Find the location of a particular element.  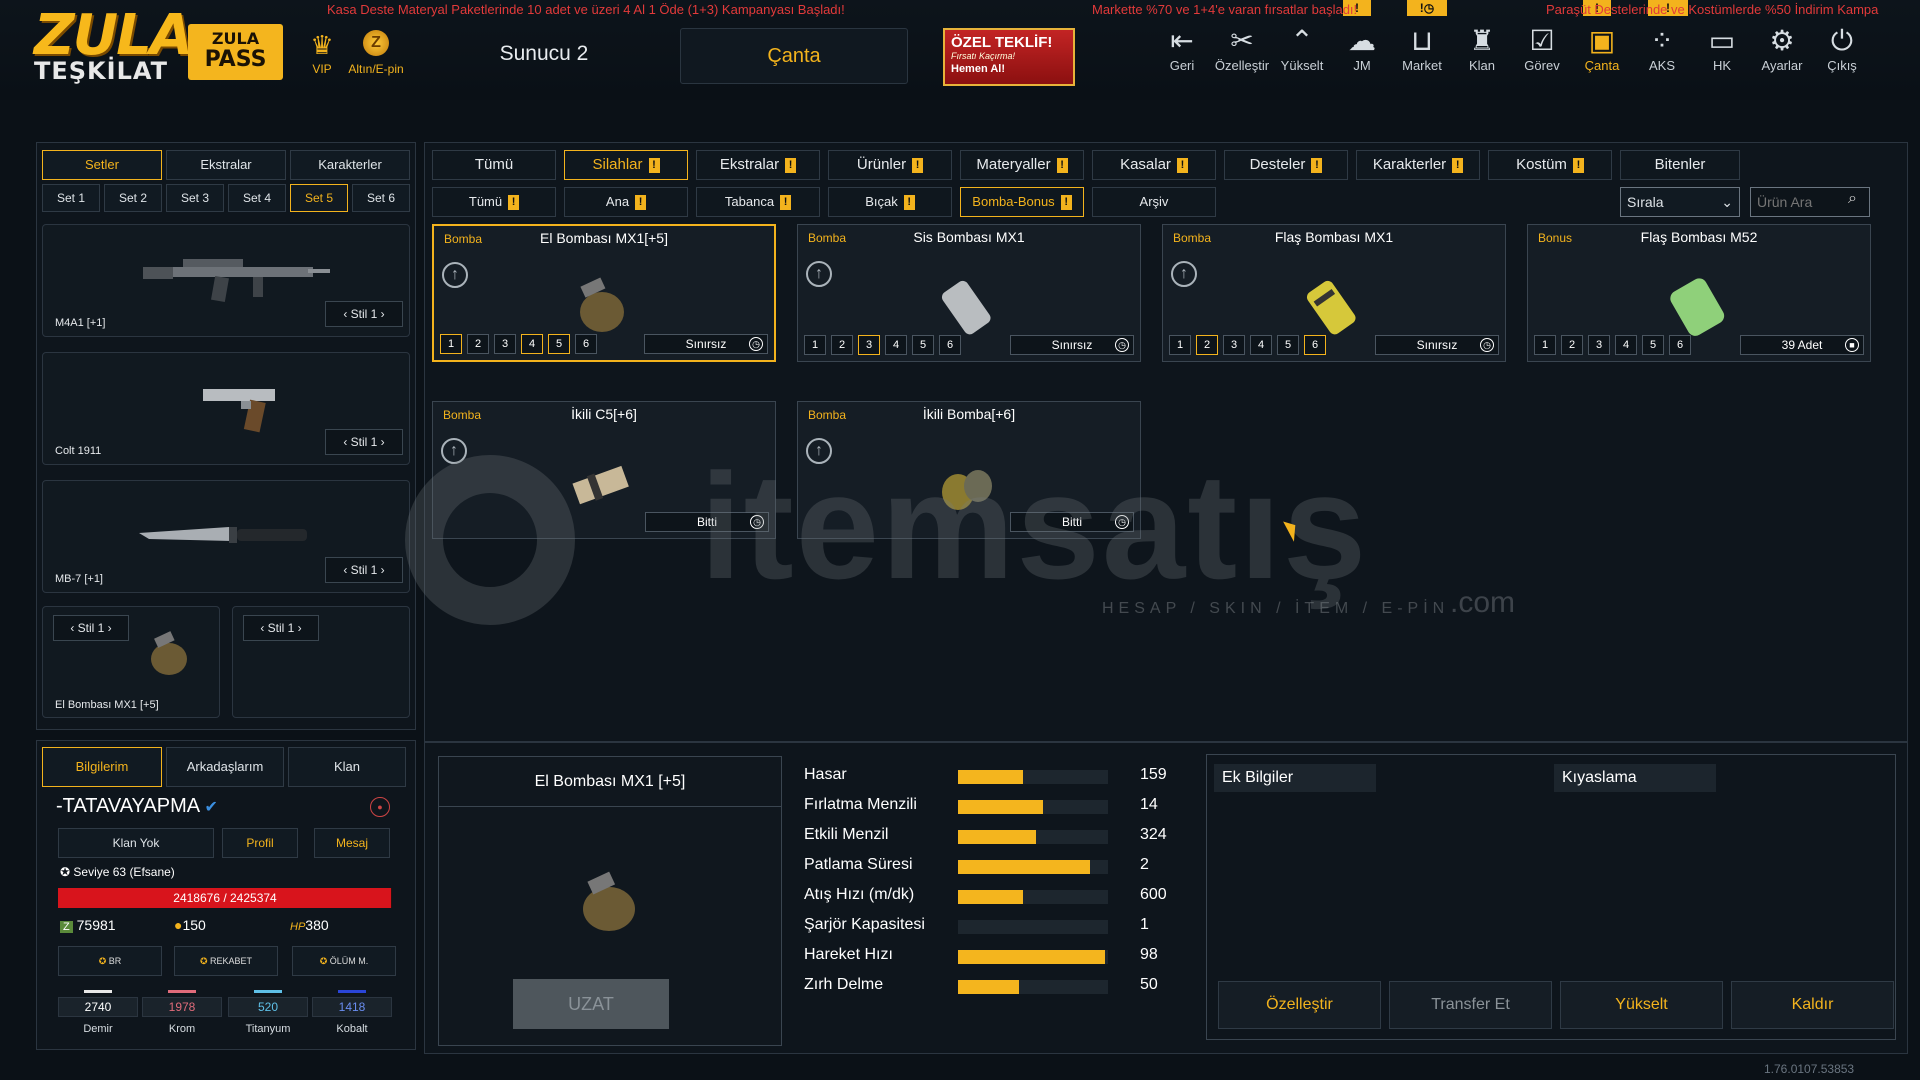

special-offer-banner: ÖZEL TEKLİF! Fırsatı Kaçırma! Hemen Al! is located at coordinates (1009, 57).